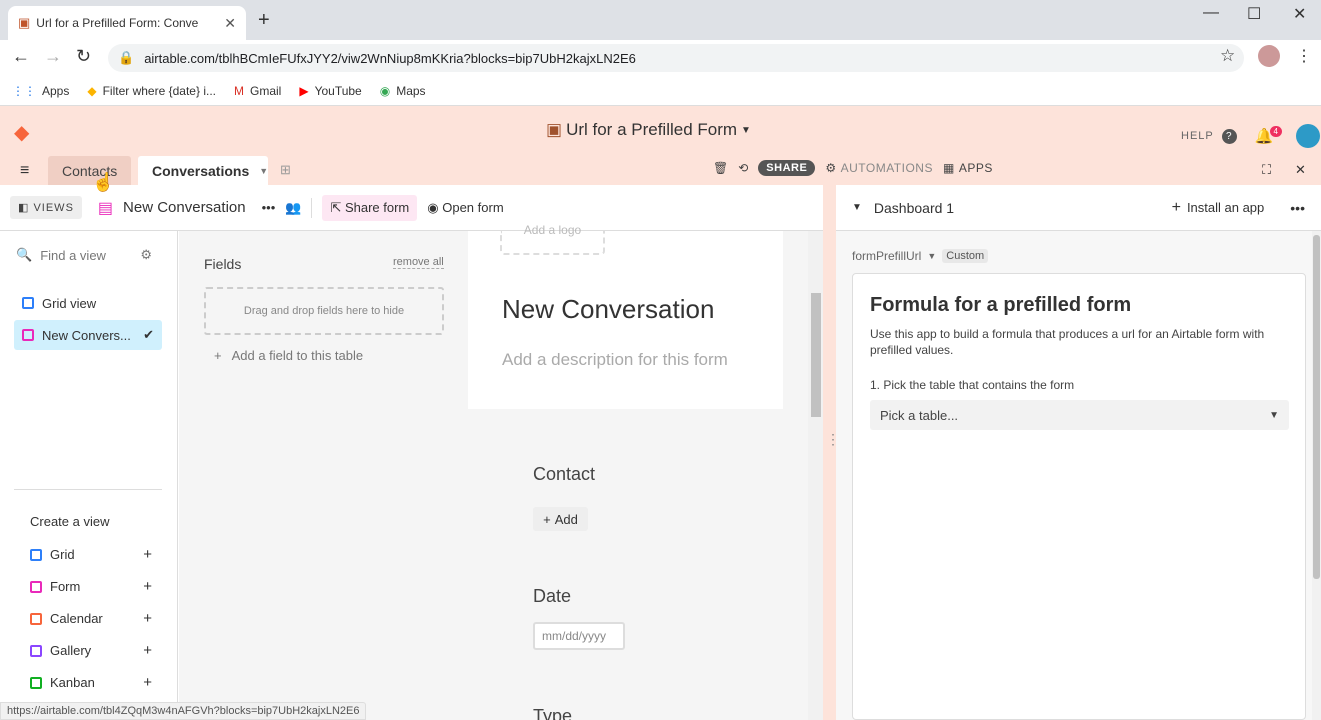  Describe the element at coordinates (473, 207) in the screenshot. I see `open-form-label: Open form` at that location.